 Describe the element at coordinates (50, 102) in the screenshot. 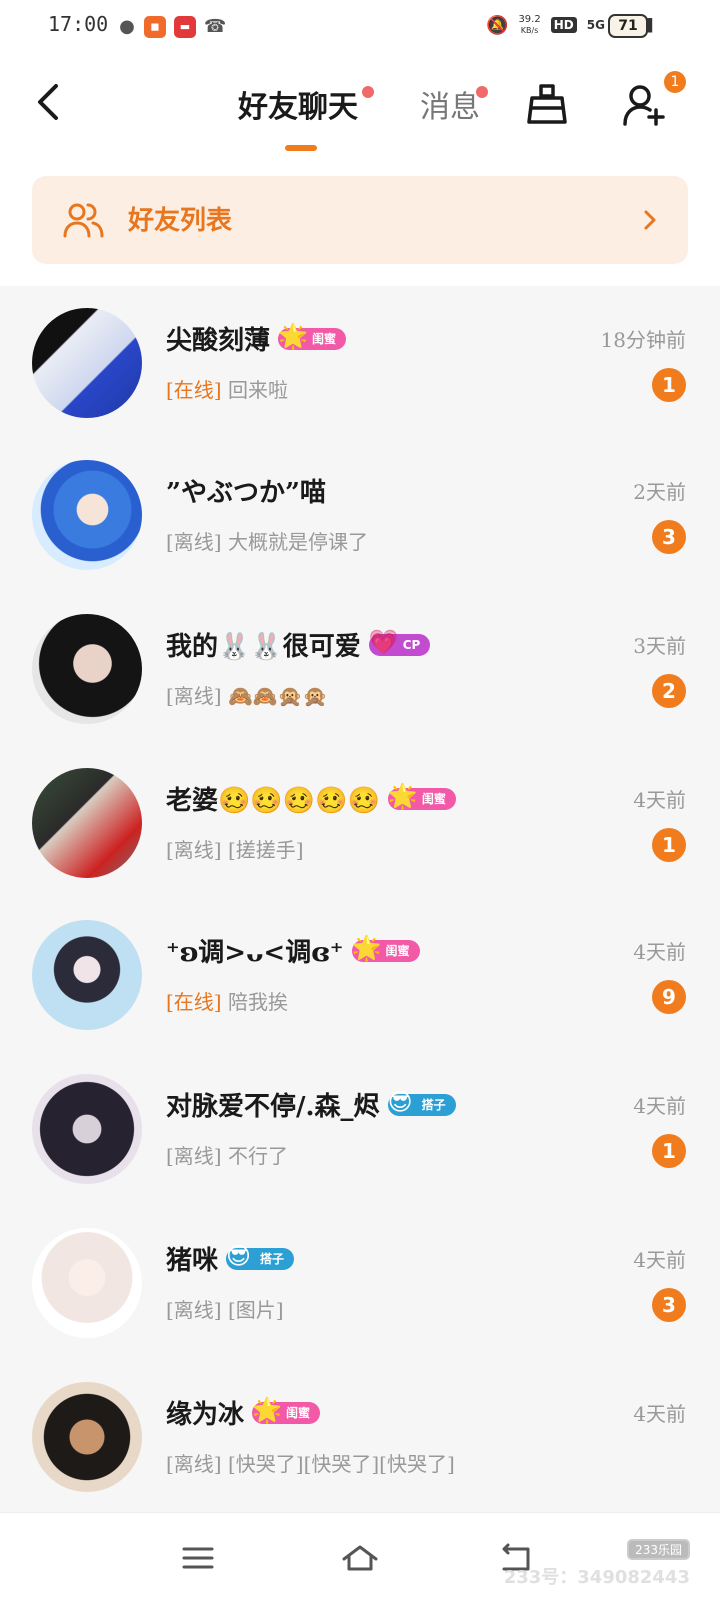

I see `back-arrow-icon` at that location.